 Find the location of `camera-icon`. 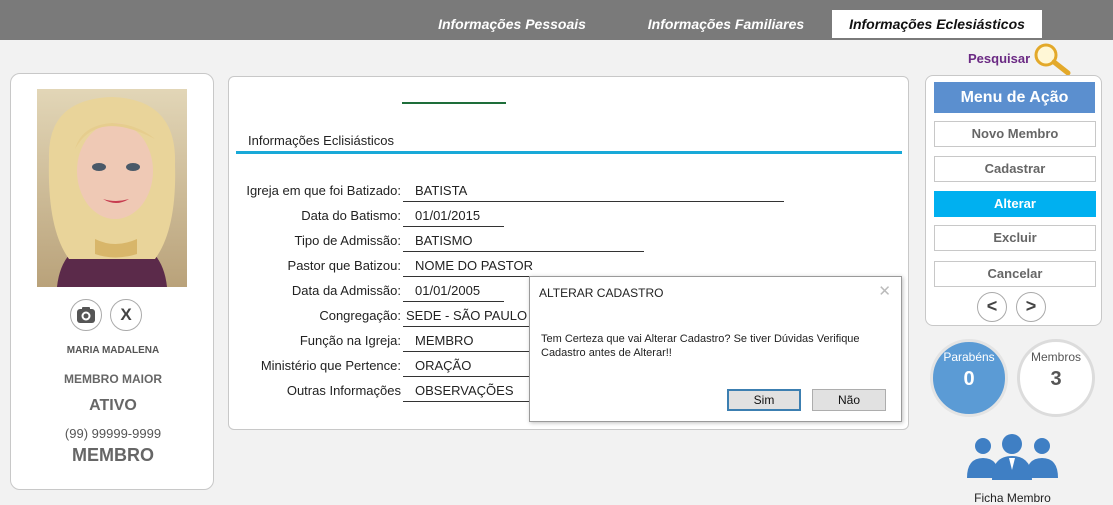

camera-icon is located at coordinates (86, 315).